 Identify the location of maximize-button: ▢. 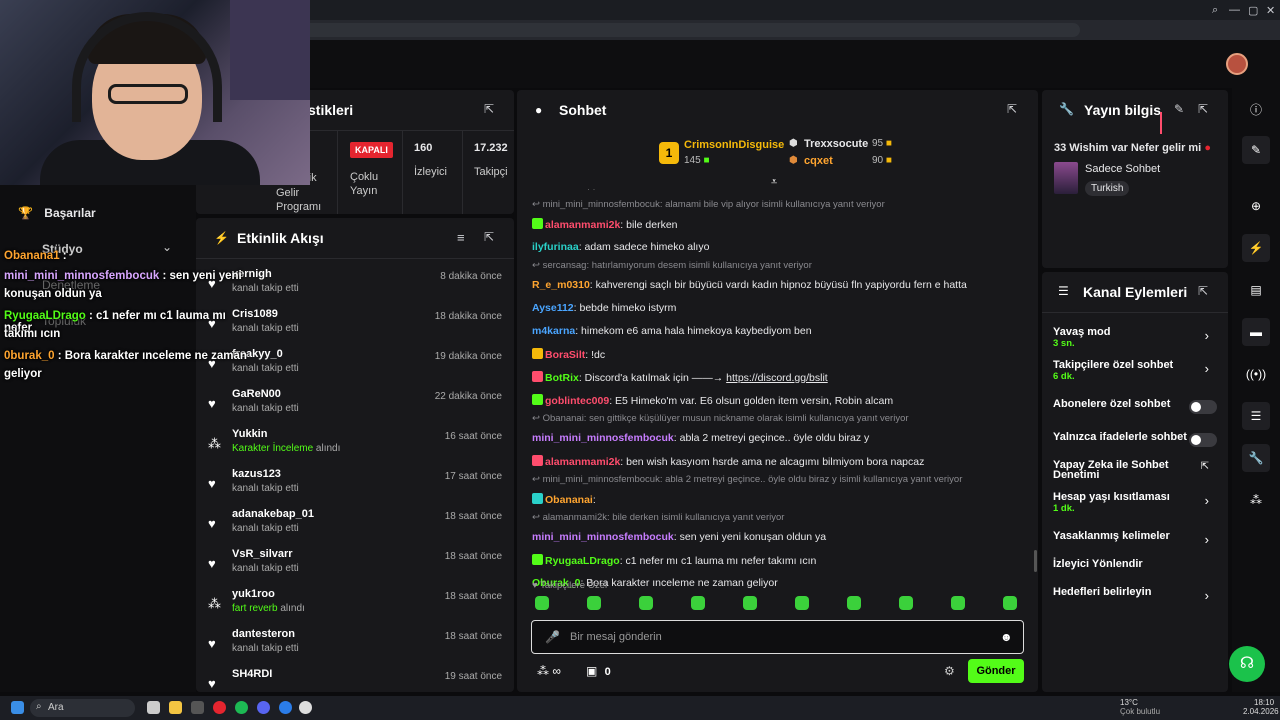
(1253, 10).